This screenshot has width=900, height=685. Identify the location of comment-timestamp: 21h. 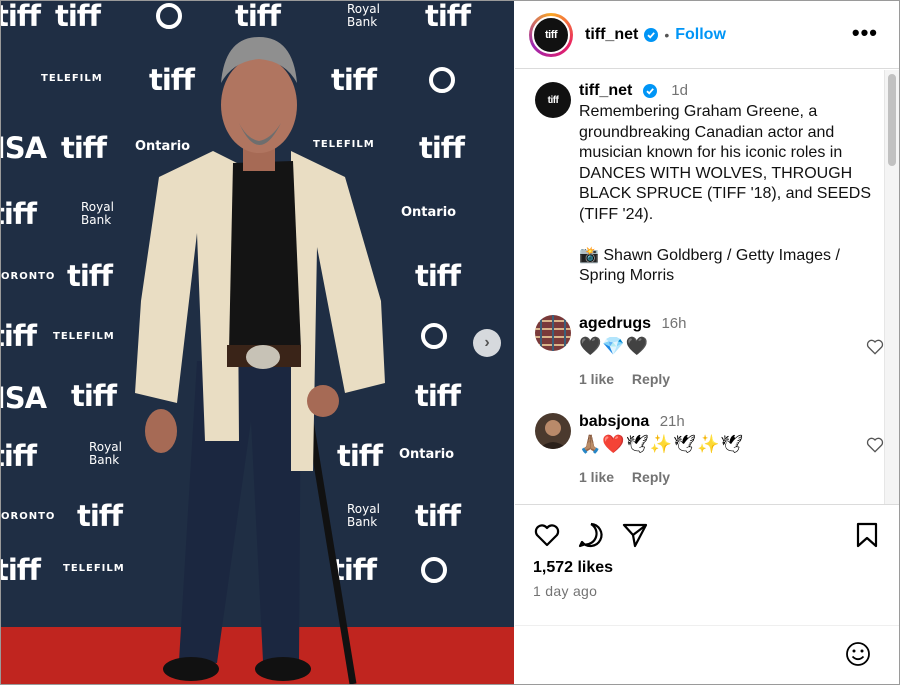
(672, 421).